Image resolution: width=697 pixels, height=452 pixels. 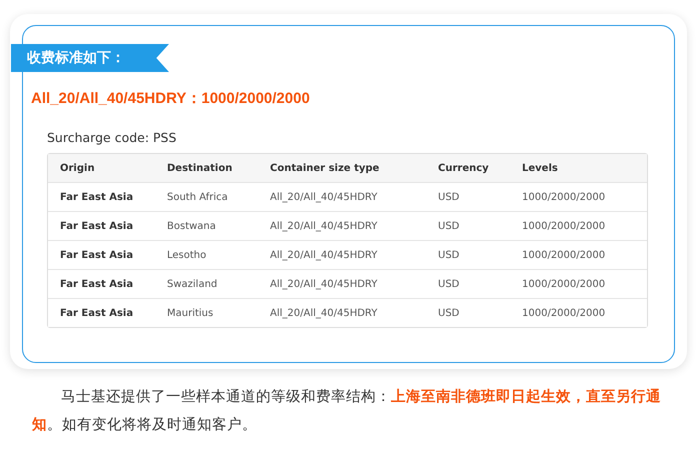 I want to click on surcharge-code: Surcharge code: PSS, so click(x=112, y=137).